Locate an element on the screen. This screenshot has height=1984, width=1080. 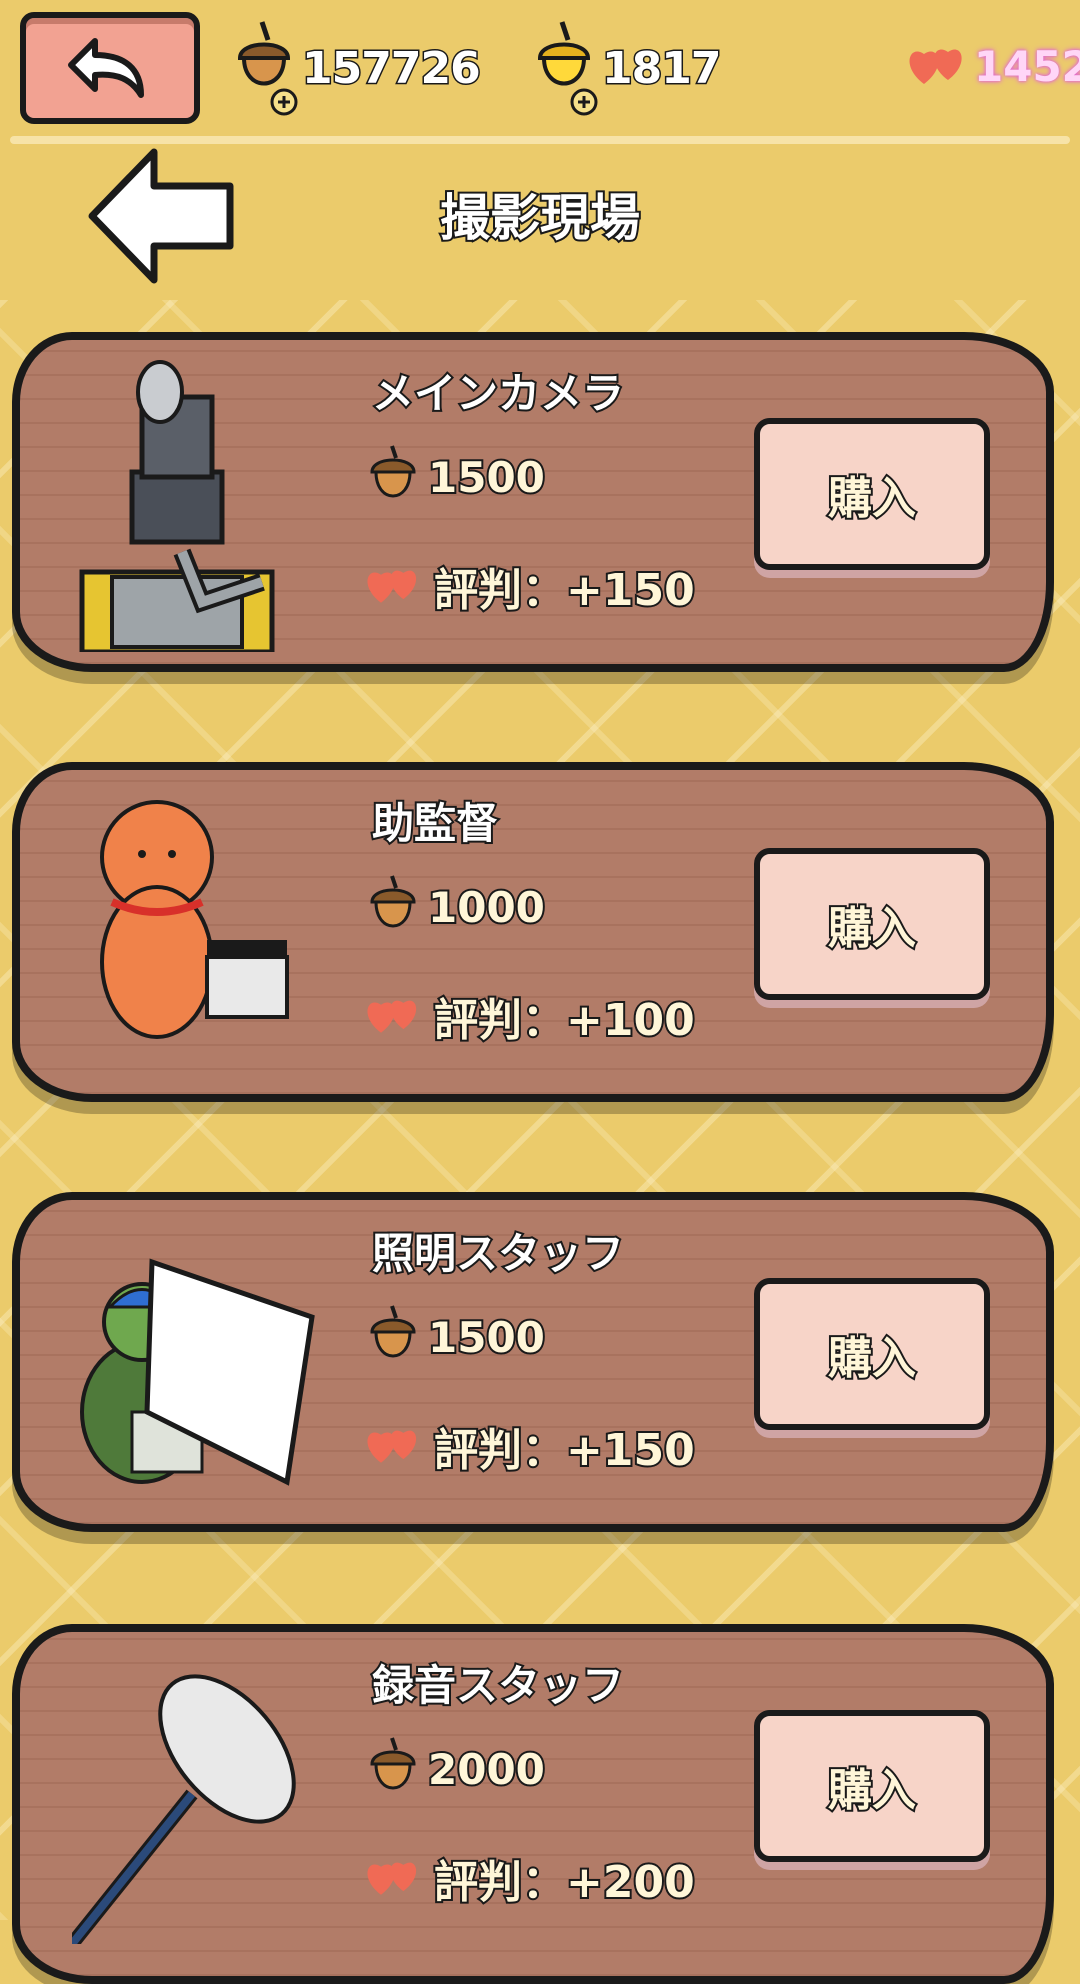
reputation-row: 評判：+100 is located at coordinates (529, 1016).